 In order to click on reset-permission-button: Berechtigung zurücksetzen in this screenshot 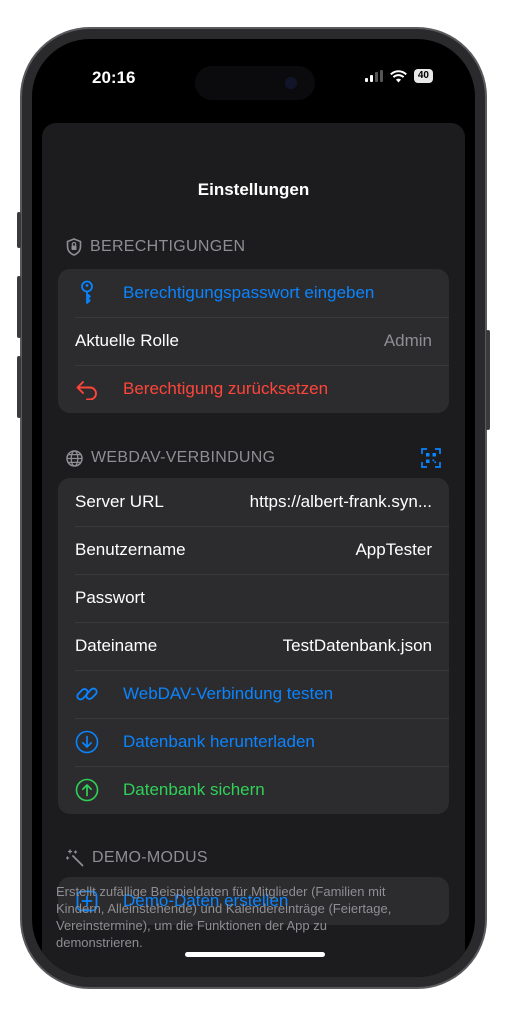, I will do `click(253, 389)`.